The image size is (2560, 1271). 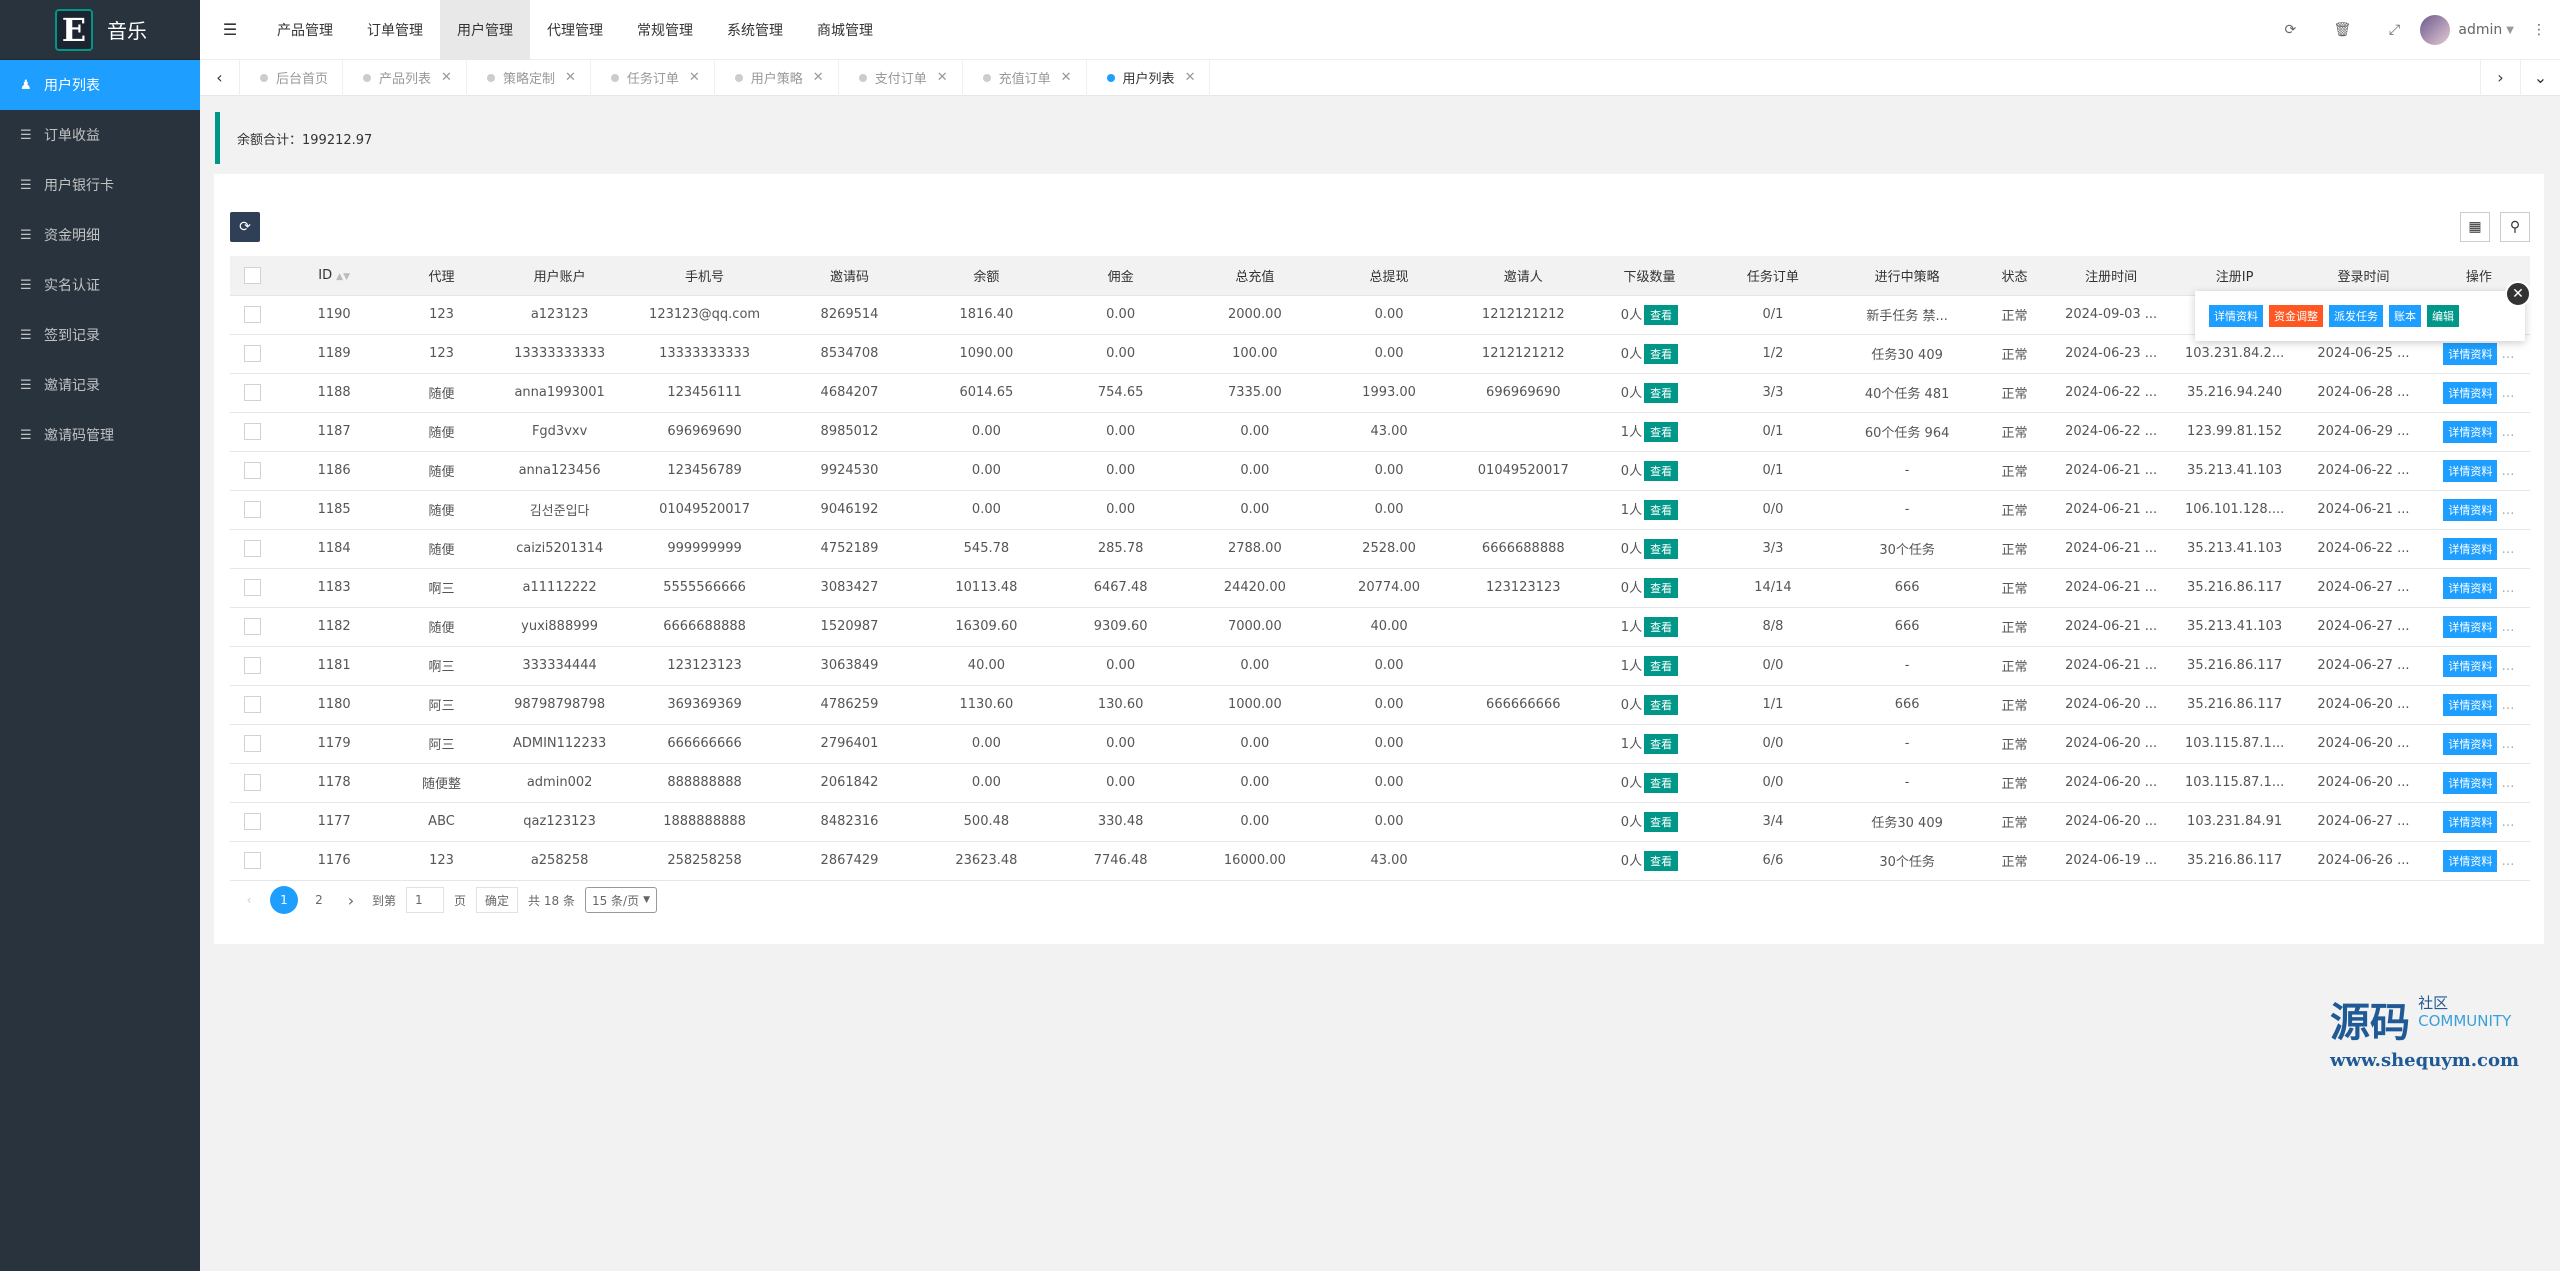 What do you see at coordinates (497, 900) in the screenshot?
I see `goto-confirm-button: 确定` at bounding box center [497, 900].